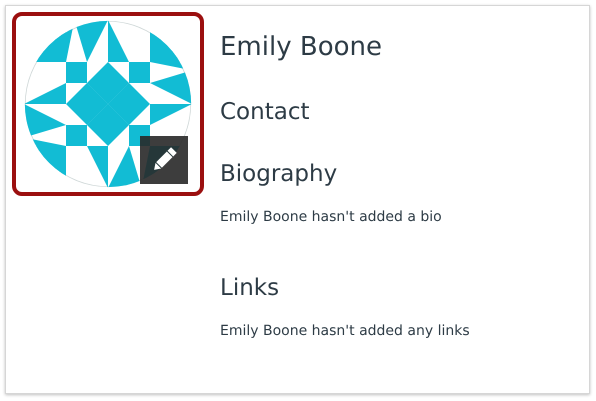  What do you see at coordinates (279, 174) in the screenshot?
I see `section-heading: Biography` at bounding box center [279, 174].